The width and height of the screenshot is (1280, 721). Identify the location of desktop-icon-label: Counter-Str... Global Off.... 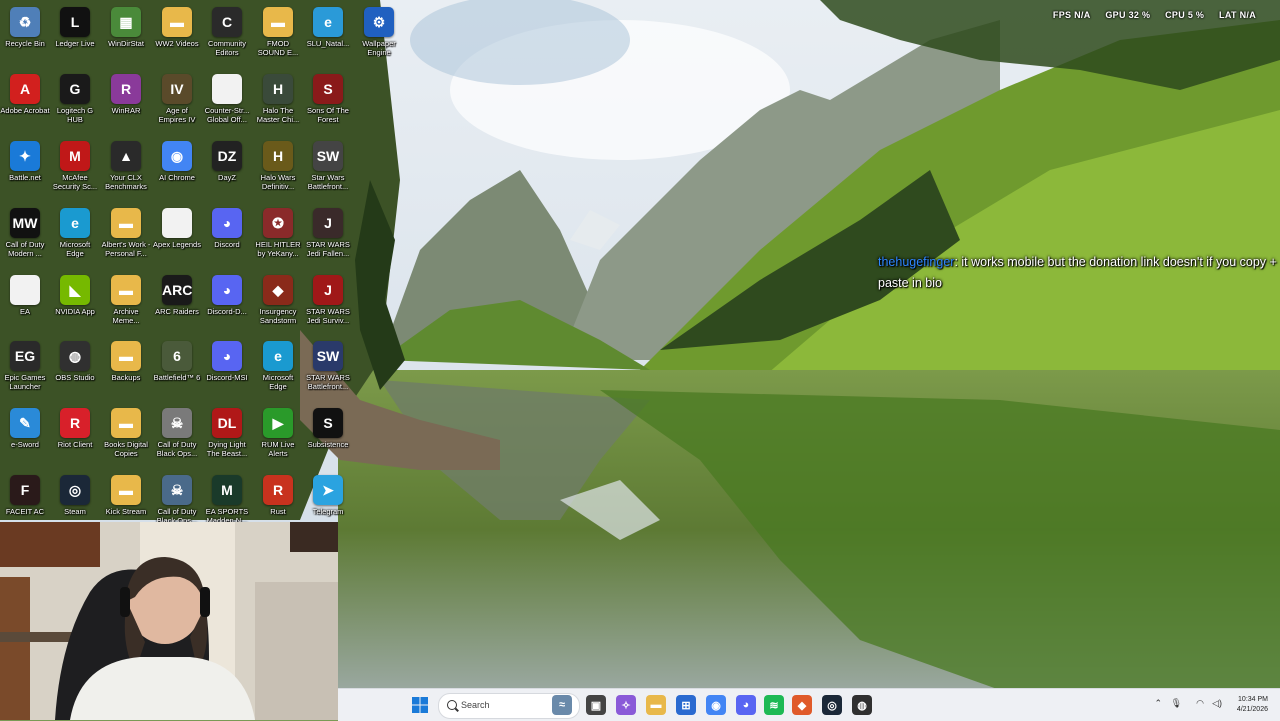
(227, 115).